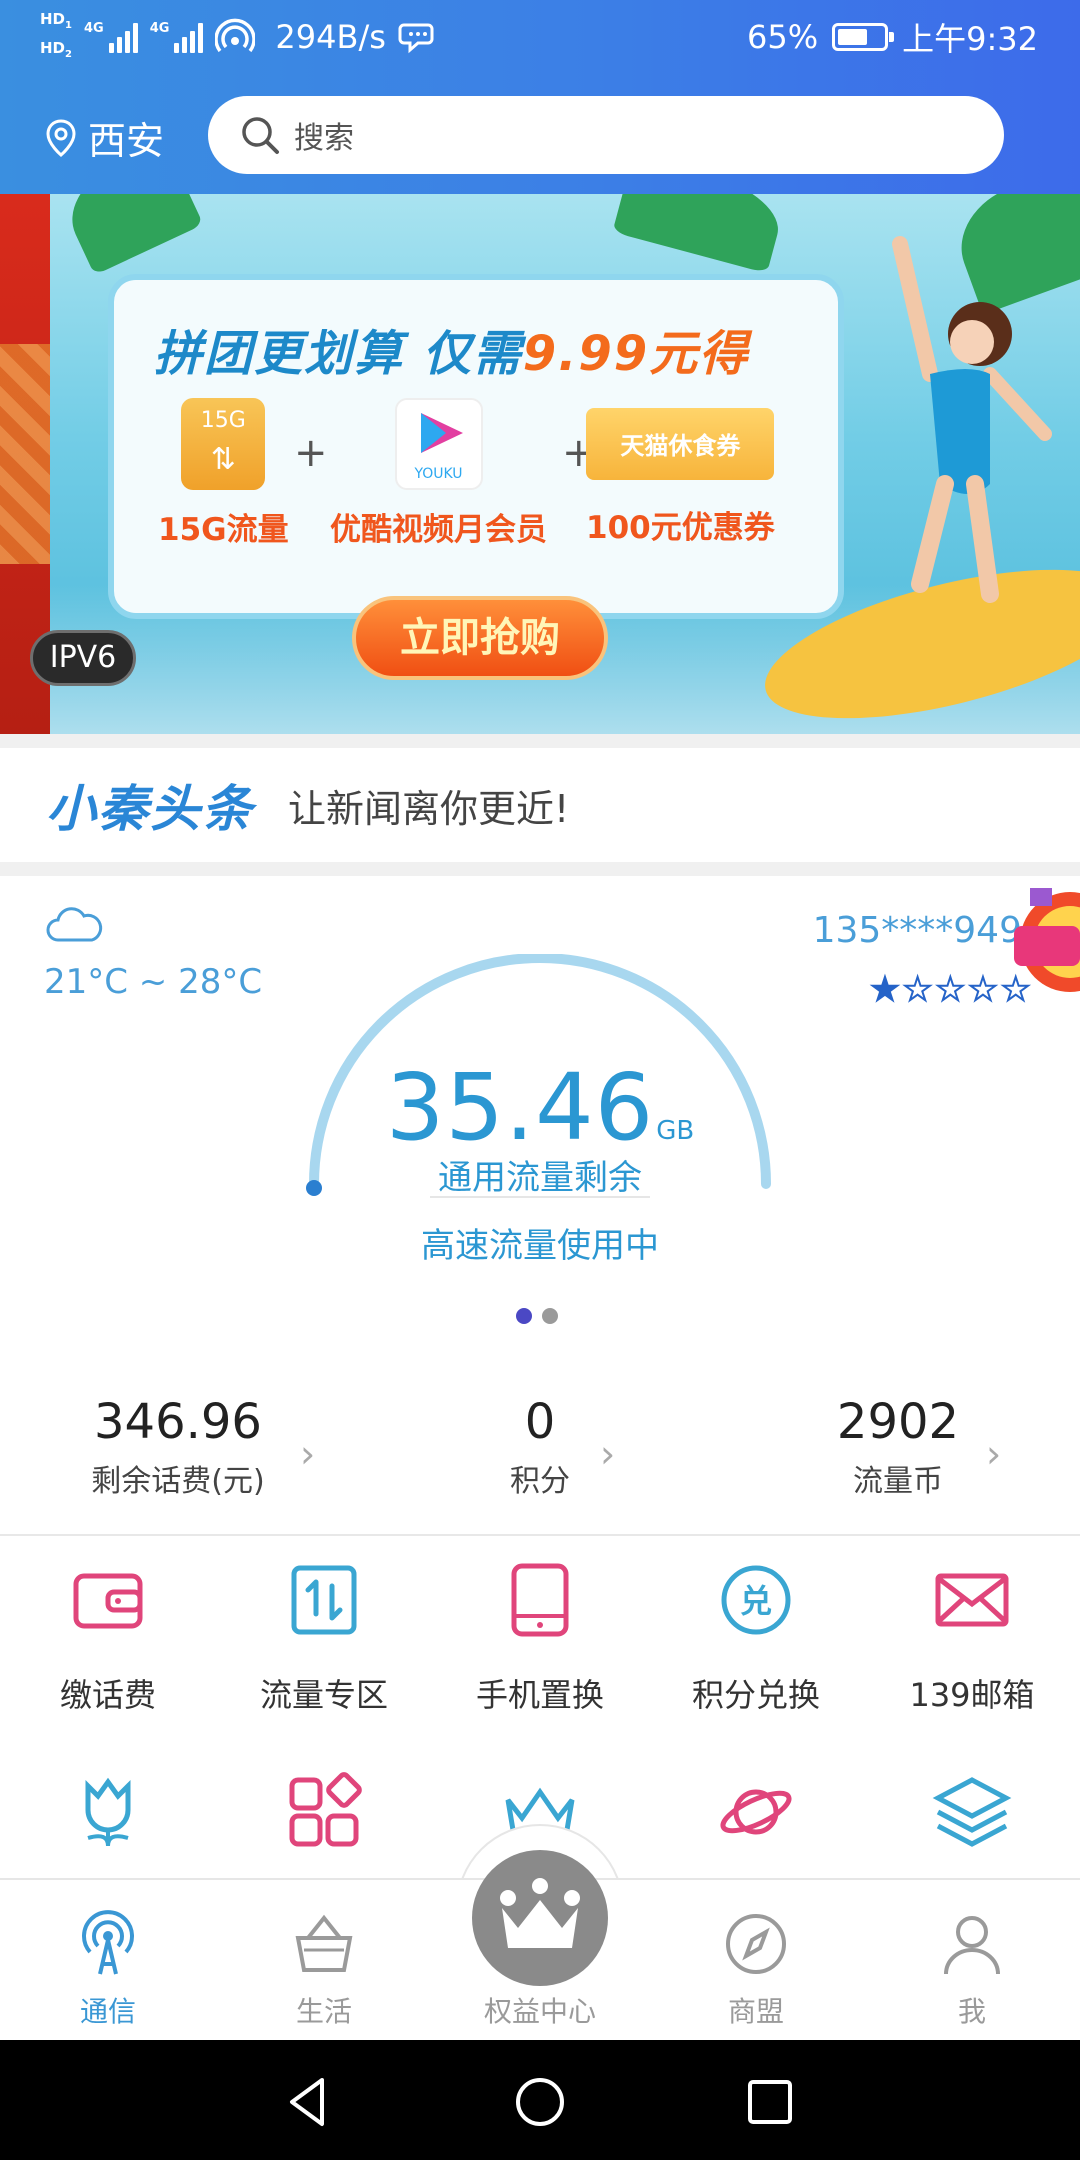 The width and height of the screenshot is (1080, 2160). I want to click on remaining-data: 35.46GB, so click(540, 1107).